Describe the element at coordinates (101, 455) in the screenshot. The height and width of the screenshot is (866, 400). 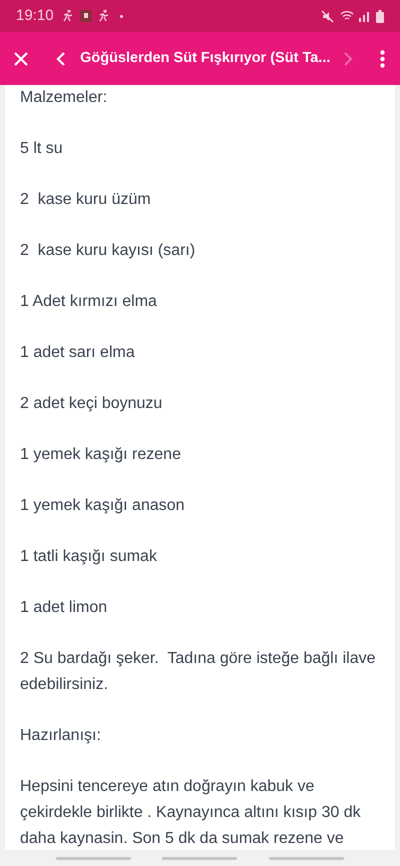
I see `ingredient-line: 1 yemek kaşığı rezene` at that location.